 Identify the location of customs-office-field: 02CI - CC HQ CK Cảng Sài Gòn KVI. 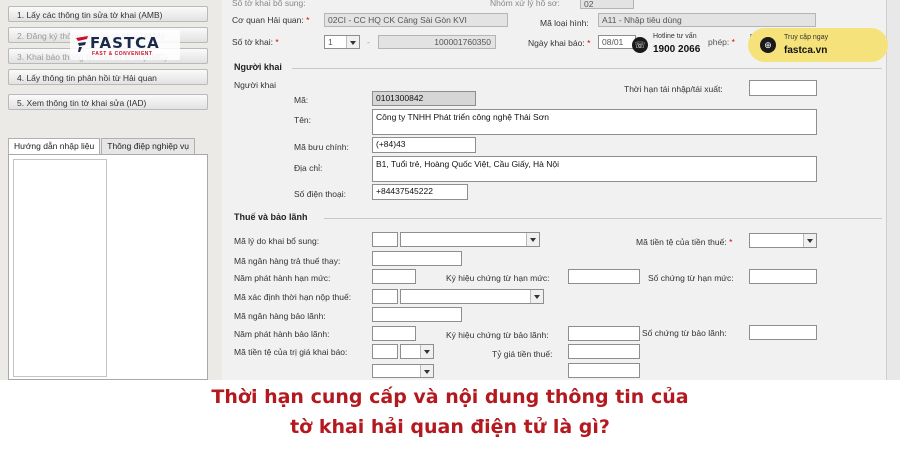
(416, 20).